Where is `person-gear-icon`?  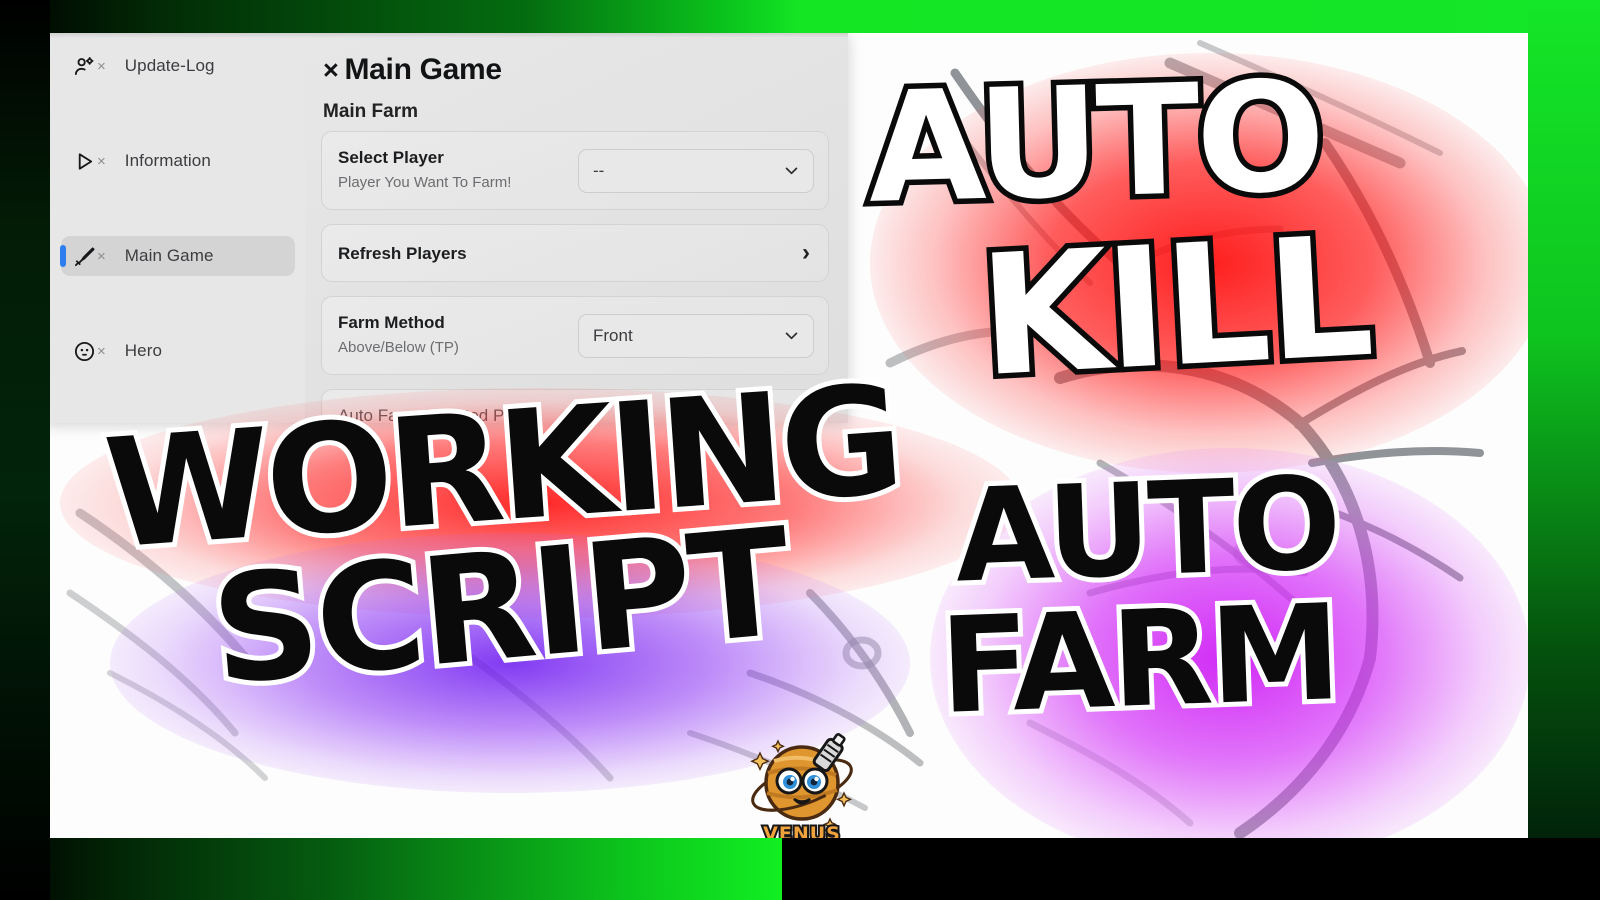
person-gear-icon is located at coordinates (84, 66).